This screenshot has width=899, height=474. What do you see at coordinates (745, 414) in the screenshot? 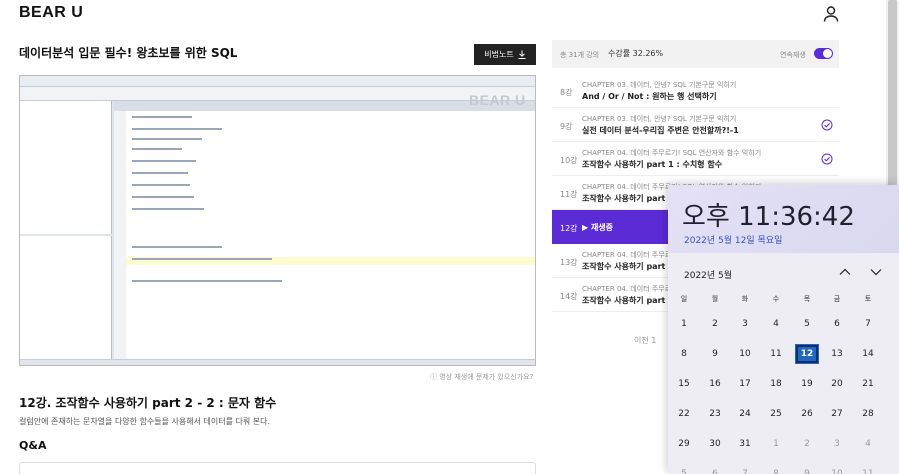
I see `calendar-day: 24` at bounding box center [745, 414].